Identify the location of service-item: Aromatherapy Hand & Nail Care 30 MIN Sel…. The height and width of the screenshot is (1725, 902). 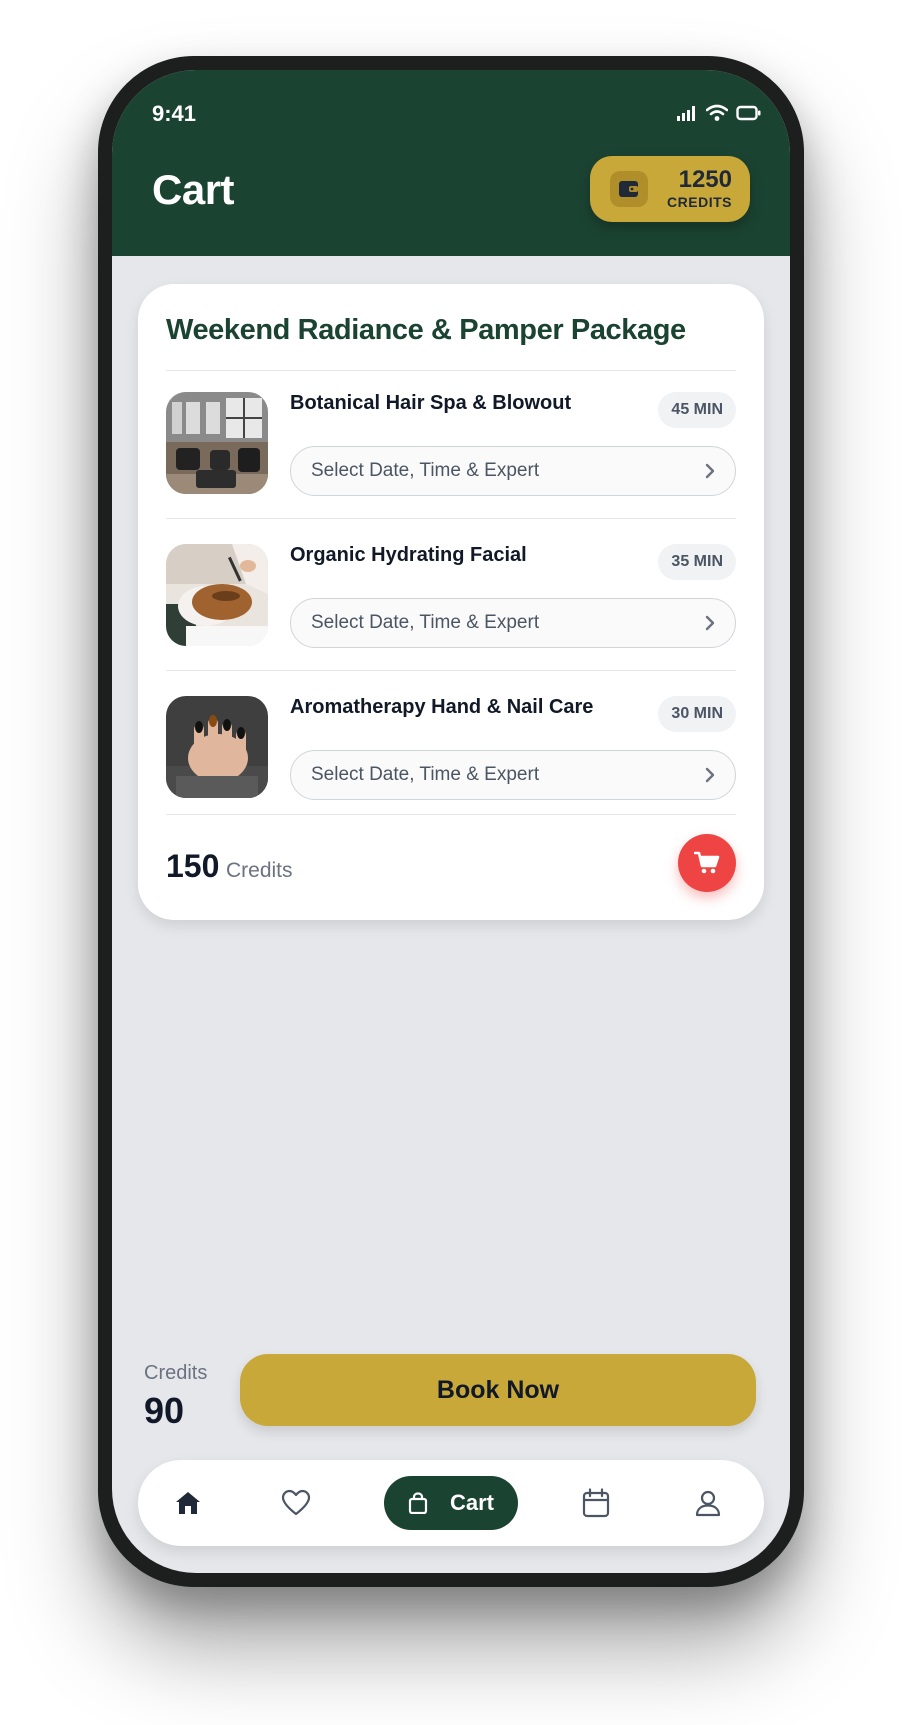
(451, 748).